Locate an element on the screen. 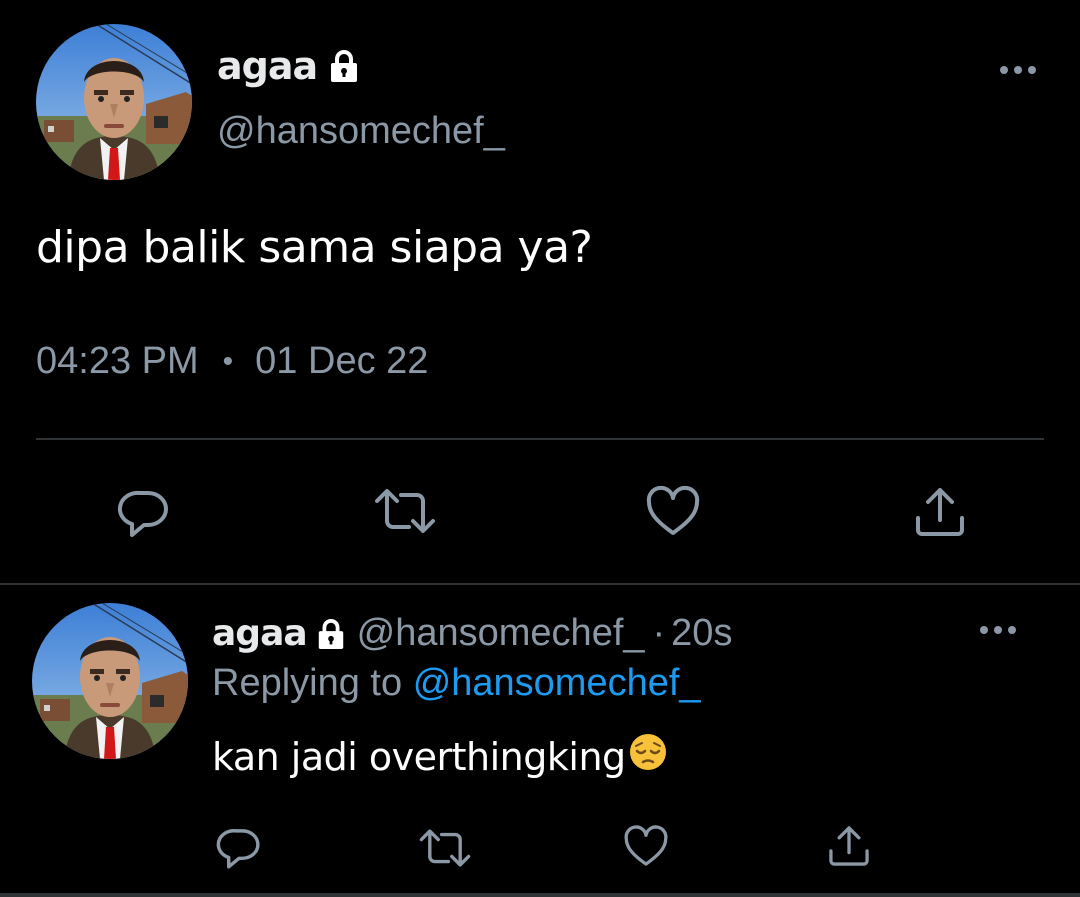  main-timestamp: 04:23 PM • 01 Dec 22 is located at coordinates (232, 361).